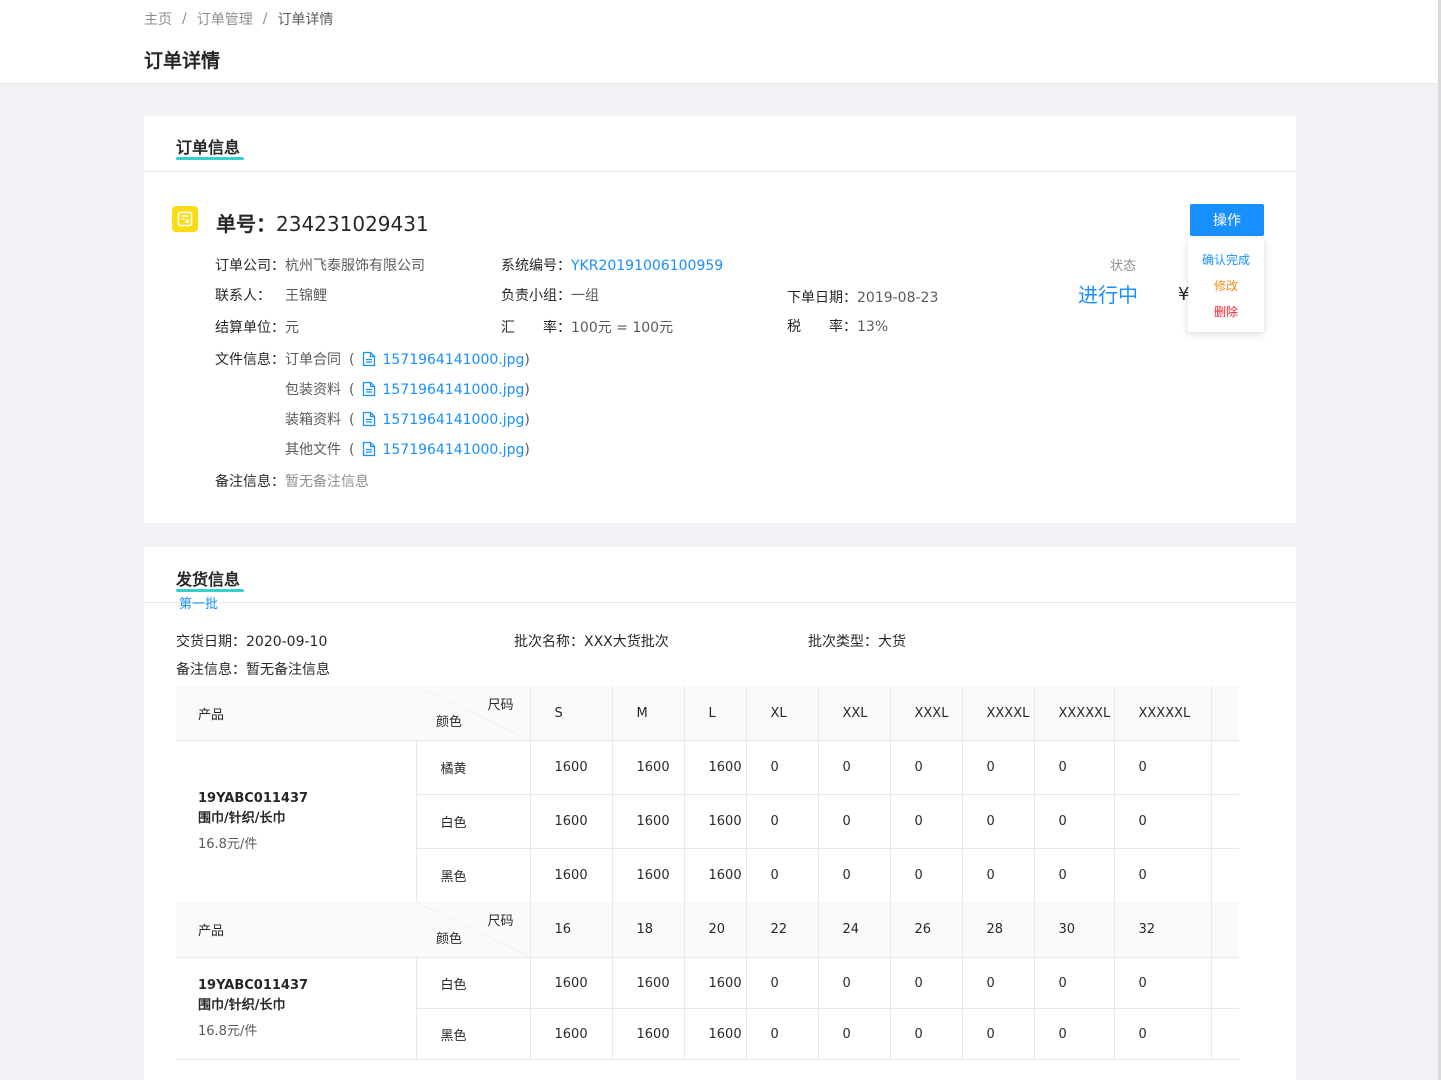 The width and height of the screenshot is (1441, 1080). Describe the element at coordinates (782, 713) in the screenshot. I see `size-column-header: XL` at that location.